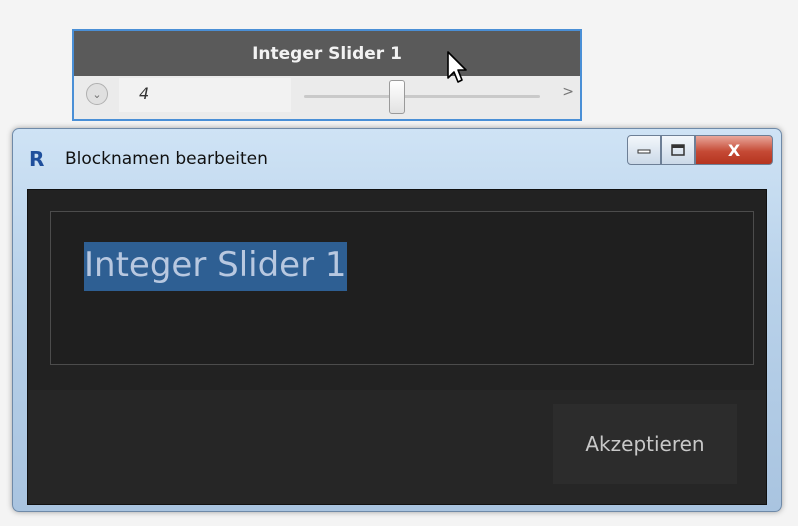 This screenshot has width=798, height=526. I want to click on maximize-icon, so click(678, 150).